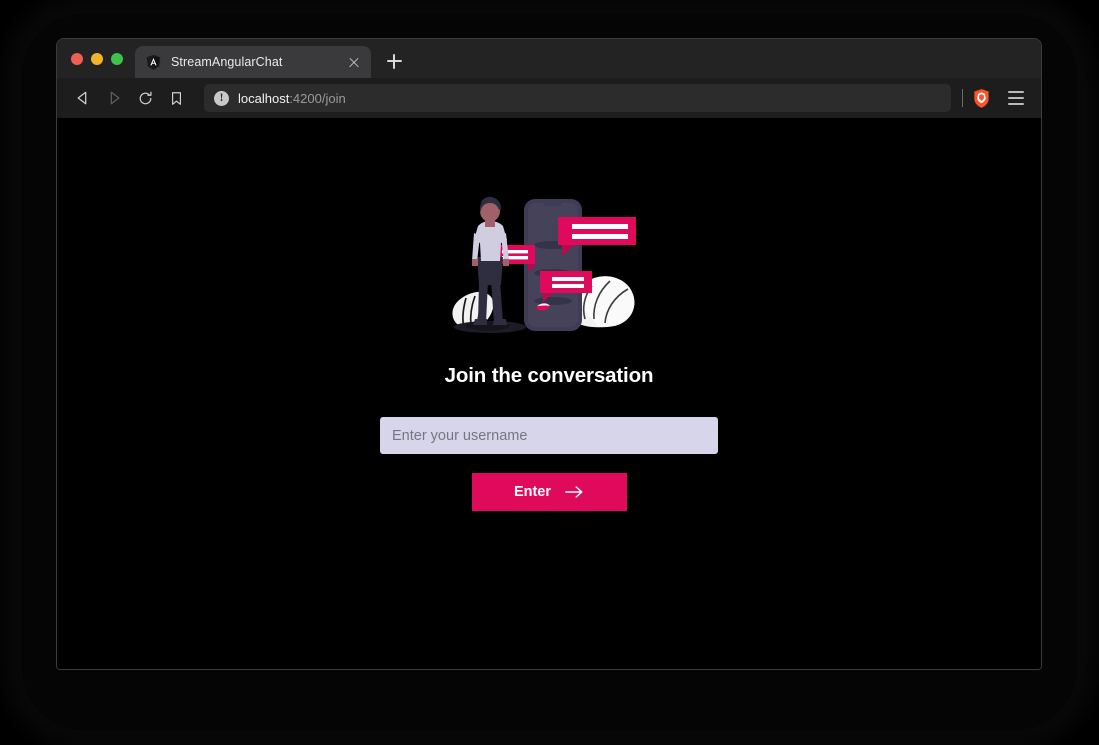 The height and width of the screenshot is (745, 1099). I want to click on brave-shield-icon, so click(981, 98).